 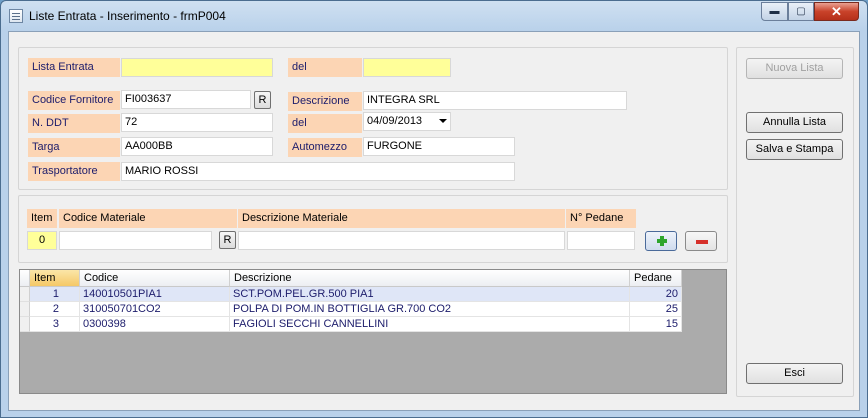 I want to click on lista-entrata-label: Lista Entrata, so click(x=74, y=67).